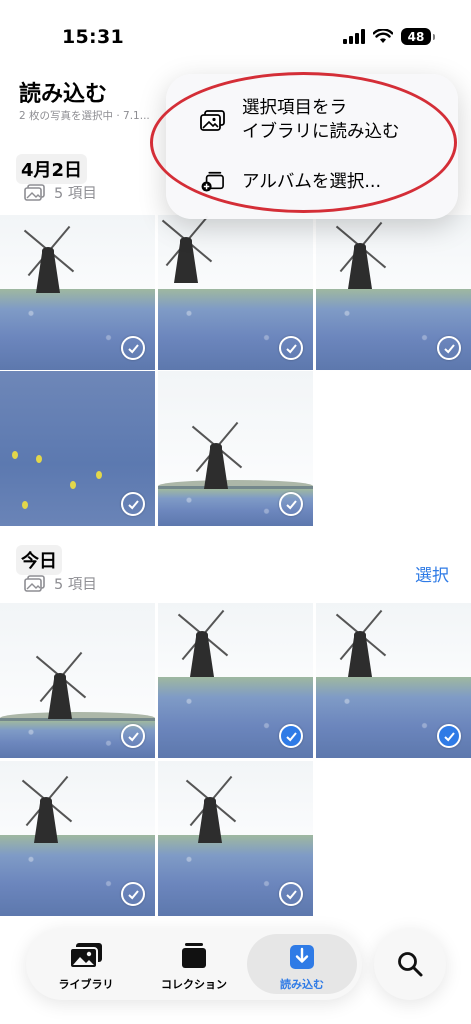 This screenshot has width=471, height=1024. I want to click on tab-library: ライブラリ, so click(86, 964).